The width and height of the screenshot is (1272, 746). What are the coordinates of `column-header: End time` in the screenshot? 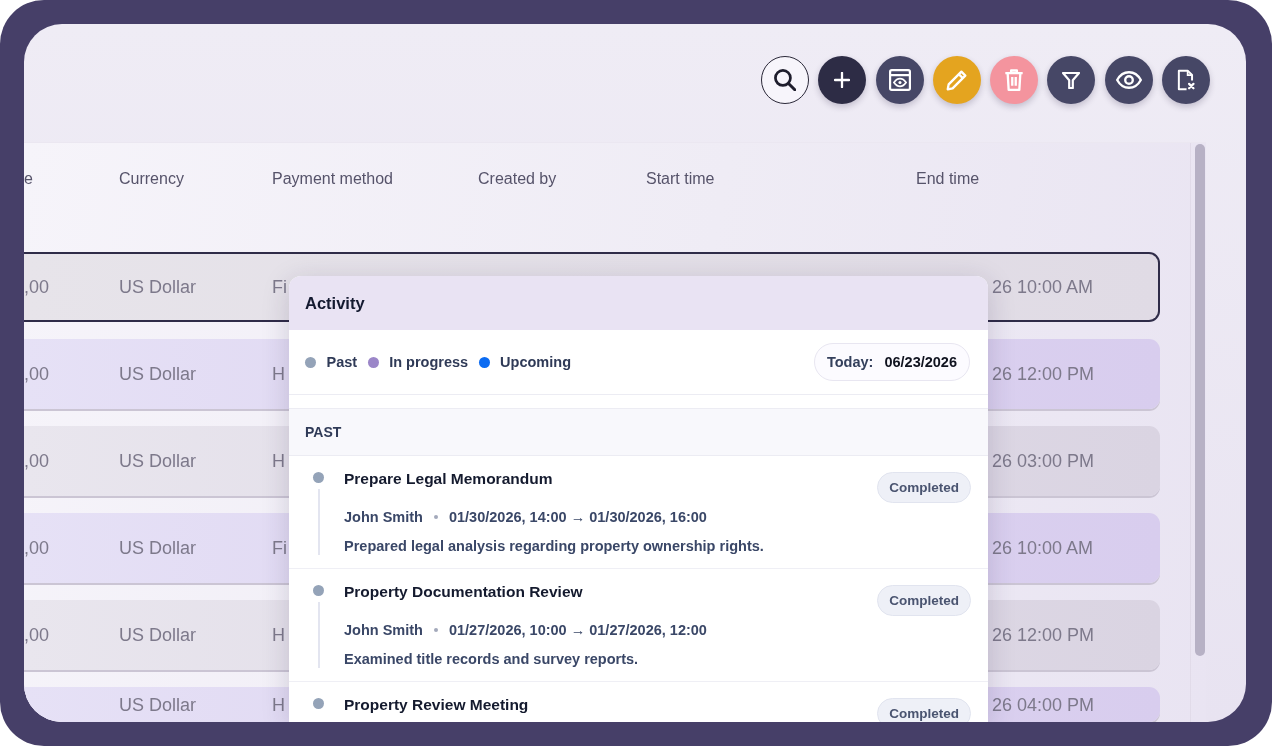 It's located at (948, 179).